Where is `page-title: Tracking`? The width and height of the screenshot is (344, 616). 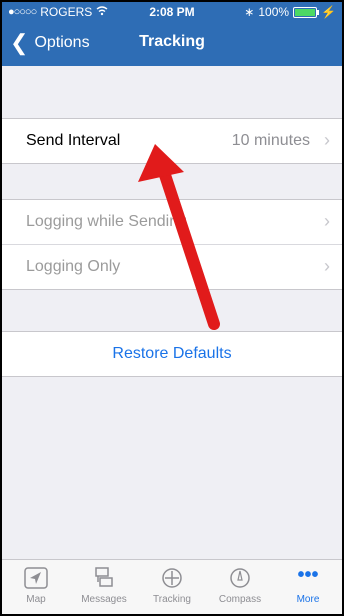
page-title: Tracking is located at coordinates (172, 41).